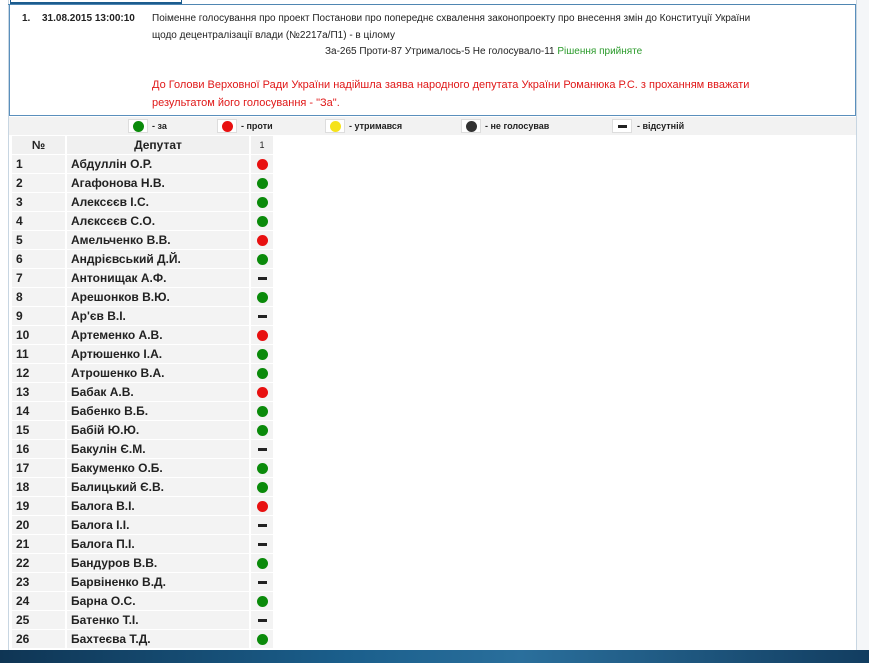 This screenshot has width=869, height=663. I want to click on legend-for-cell, so click(138, 126).